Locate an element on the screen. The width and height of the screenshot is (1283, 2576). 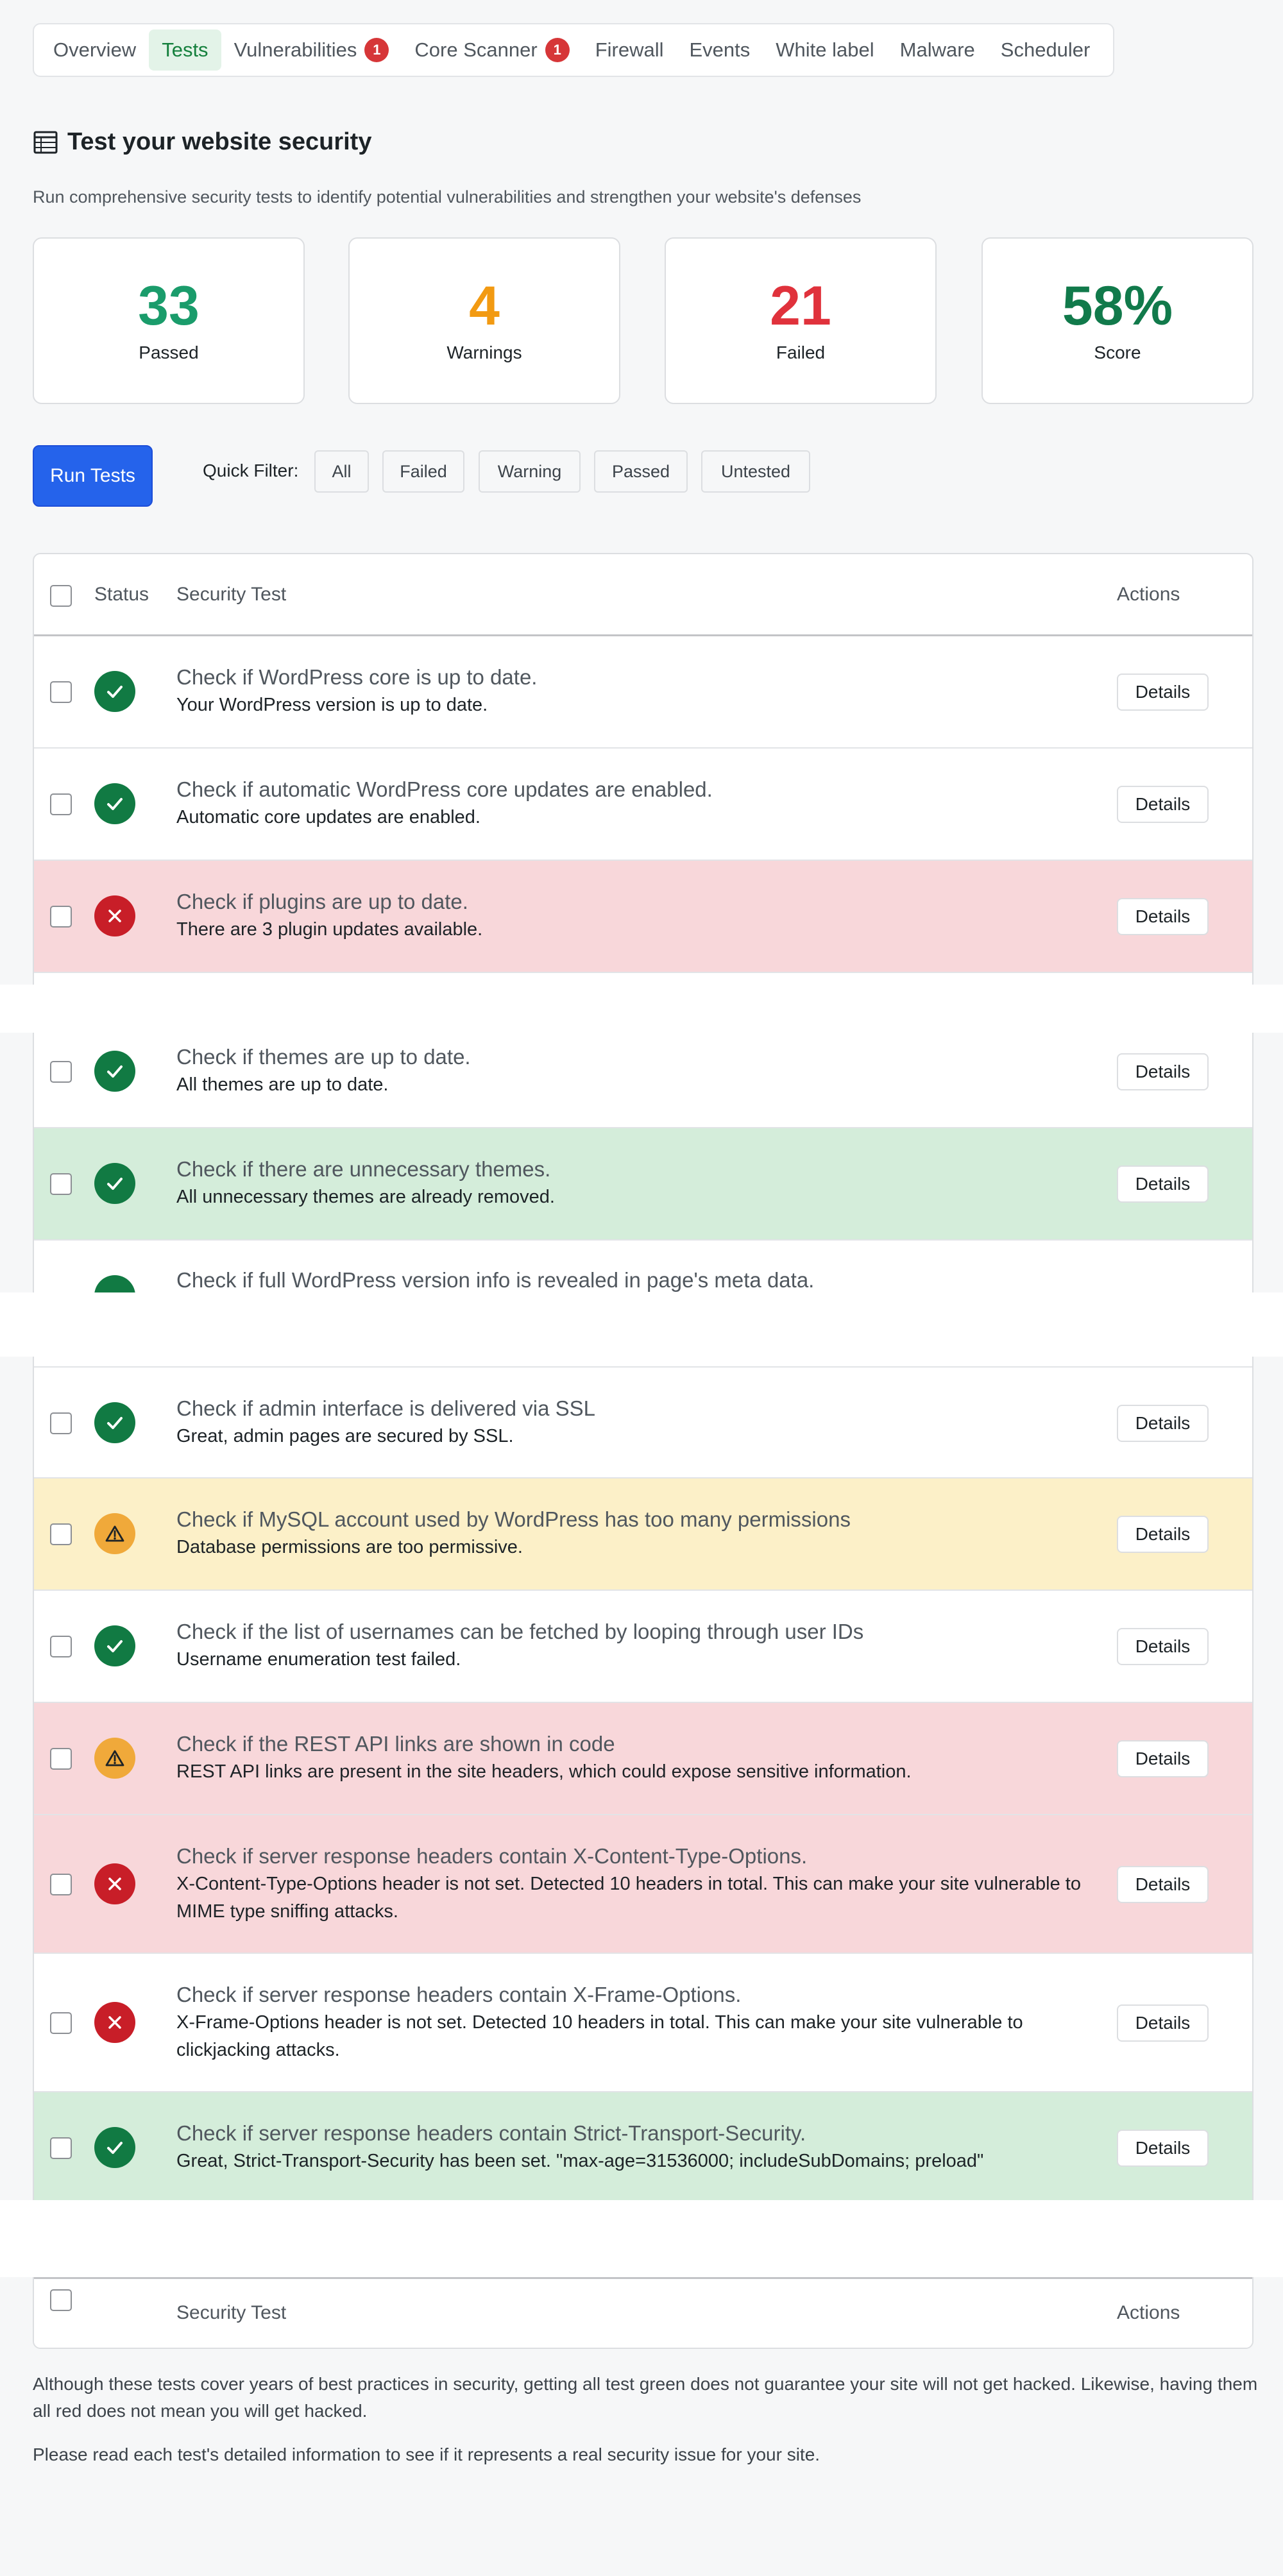
test-description: All themes are up to date. is located at coordinates (282, 1084).